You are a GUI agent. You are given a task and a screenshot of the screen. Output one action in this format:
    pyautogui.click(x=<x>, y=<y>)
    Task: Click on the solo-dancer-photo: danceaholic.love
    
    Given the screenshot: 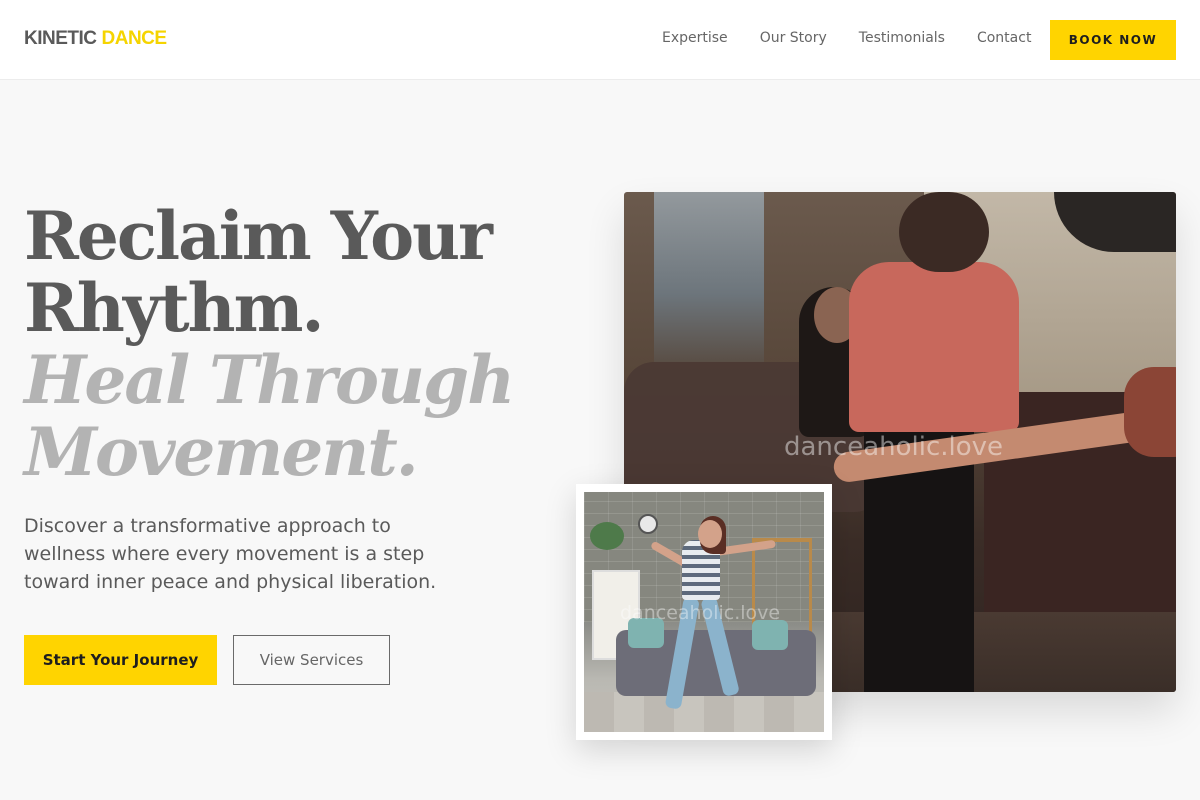 What is the action you would take?
    pyautogui.click(x=704, y=612)
    